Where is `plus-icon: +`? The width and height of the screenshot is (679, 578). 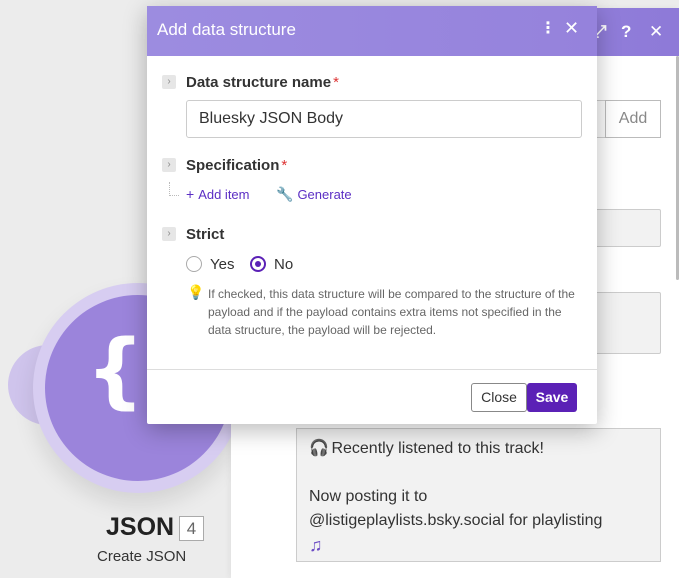
plus-icon: + is located at coordinates (190, 194).